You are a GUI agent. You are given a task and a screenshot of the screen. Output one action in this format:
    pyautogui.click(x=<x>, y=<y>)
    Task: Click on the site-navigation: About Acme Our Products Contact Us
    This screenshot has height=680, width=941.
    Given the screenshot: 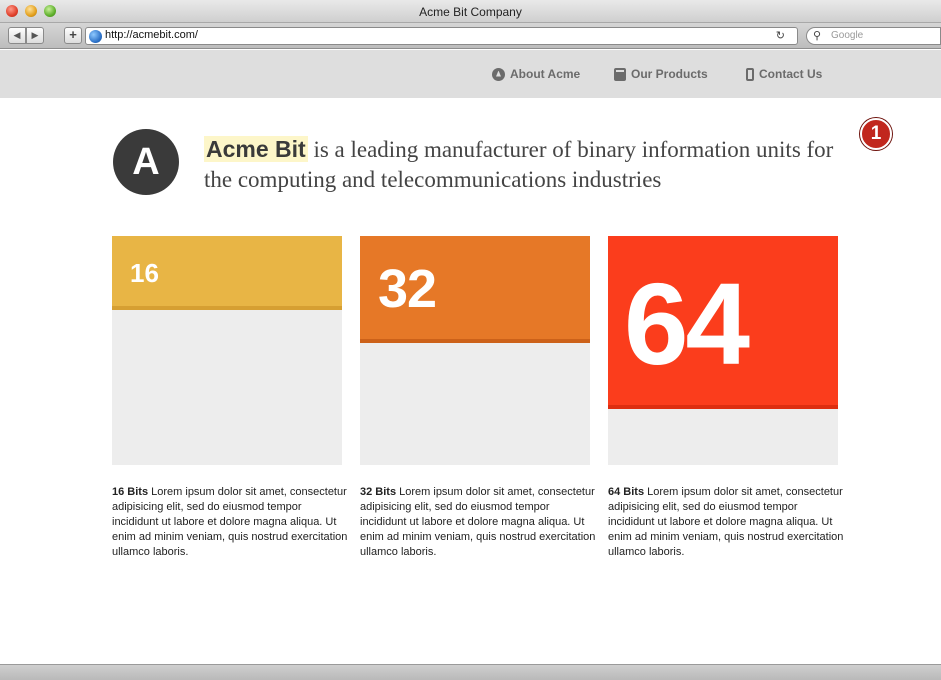 What is the action you would take?
    pyautogui.click(x=470, y=74)
    